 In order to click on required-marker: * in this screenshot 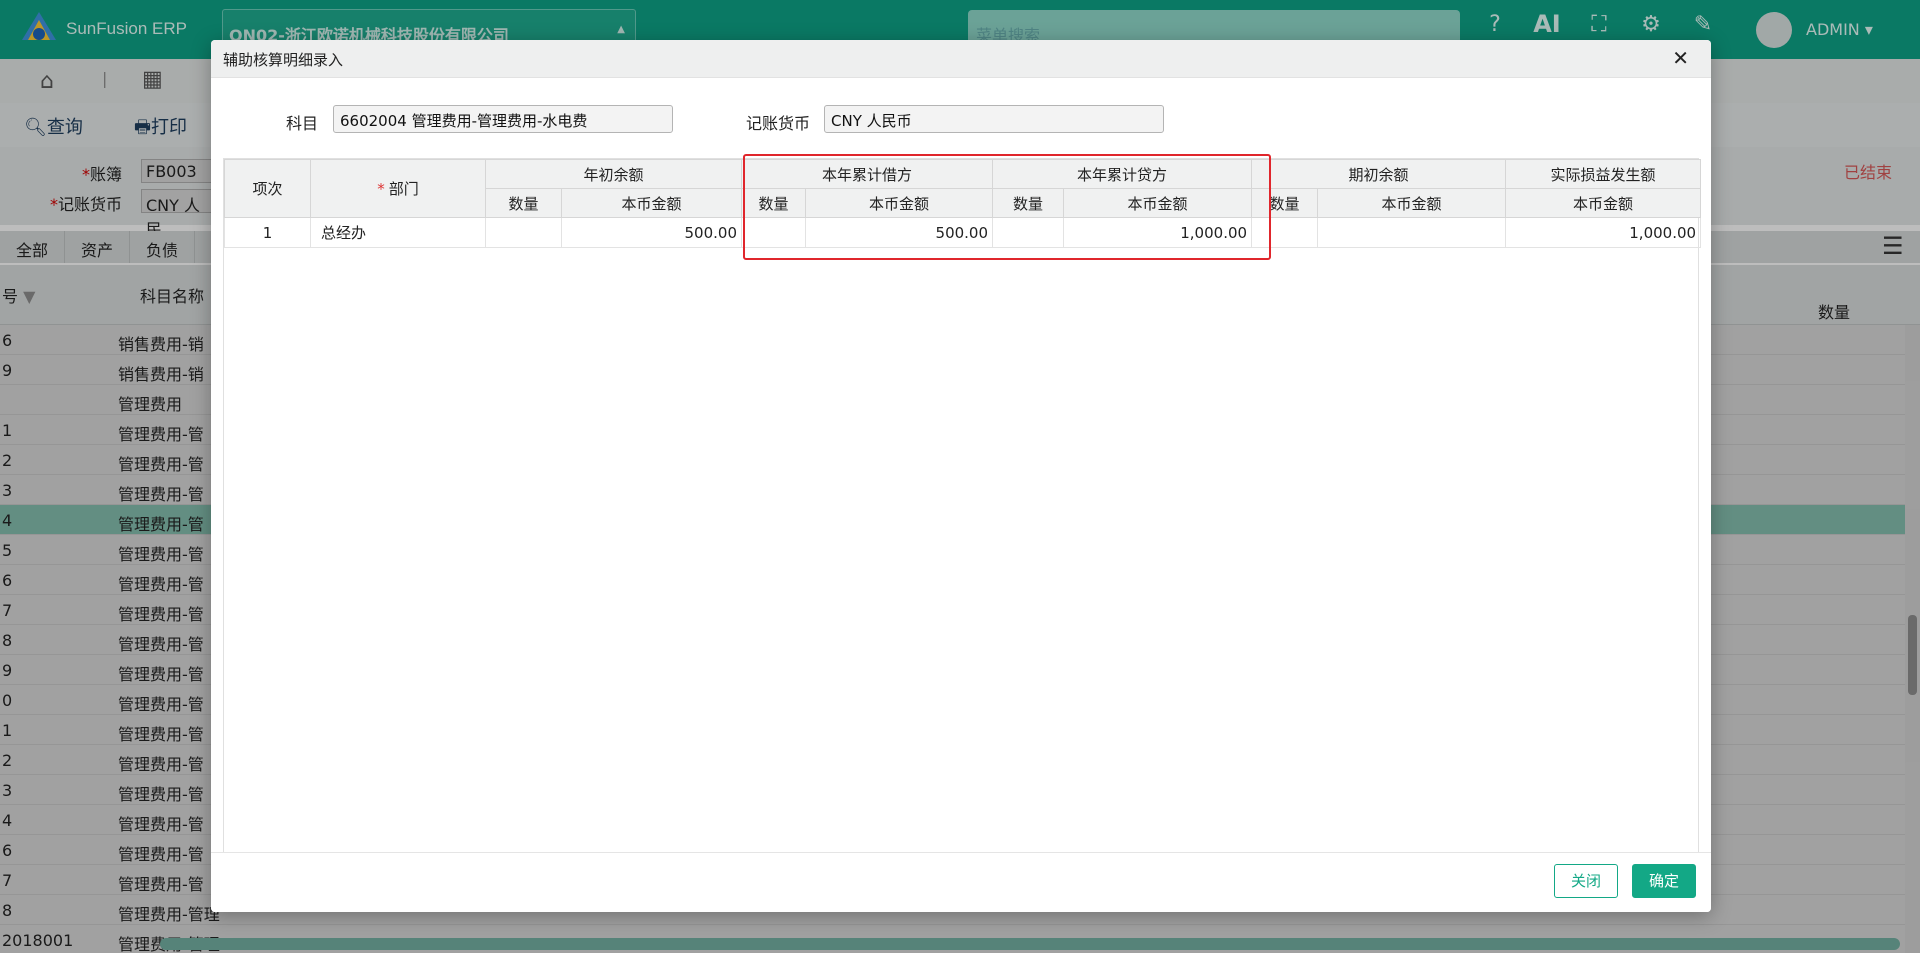, I will do `click(381, 189)`.